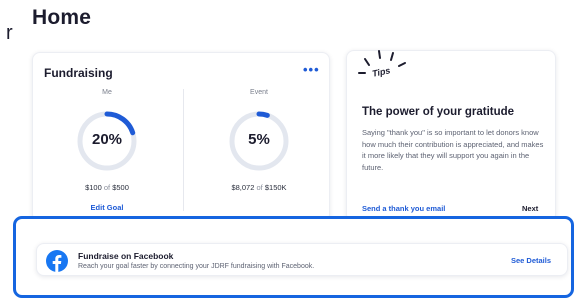  Describe the element at coordinates (259, 92) in the screenshot. I see `event-label: Event` at that location.